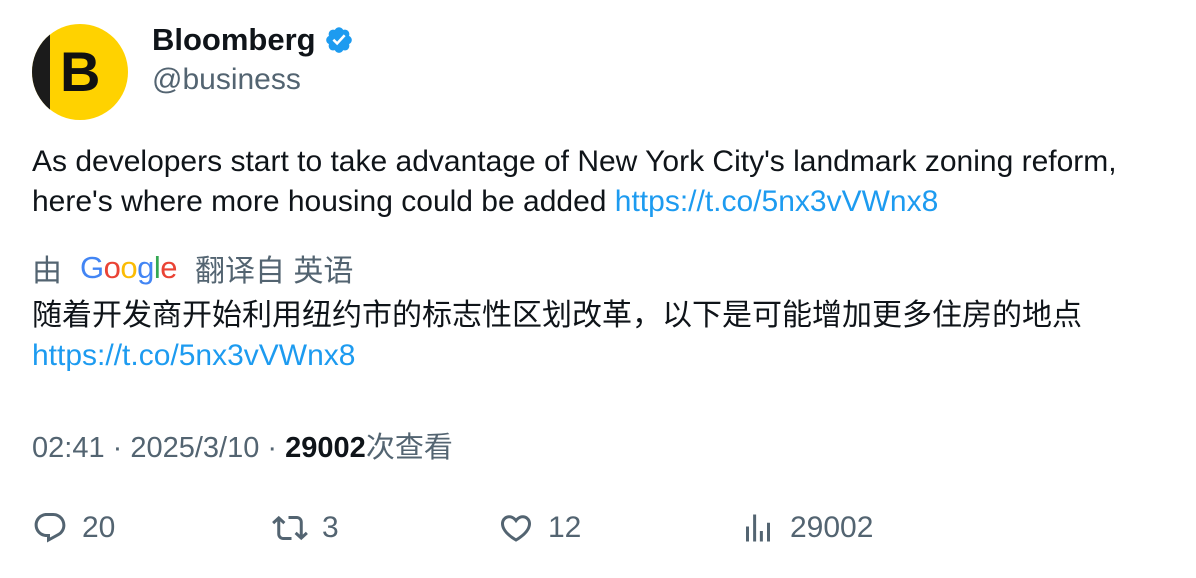  Describe the element at coordinates (234, 40) in the screenshot. I see `author-name: Bloomberg` at that location.